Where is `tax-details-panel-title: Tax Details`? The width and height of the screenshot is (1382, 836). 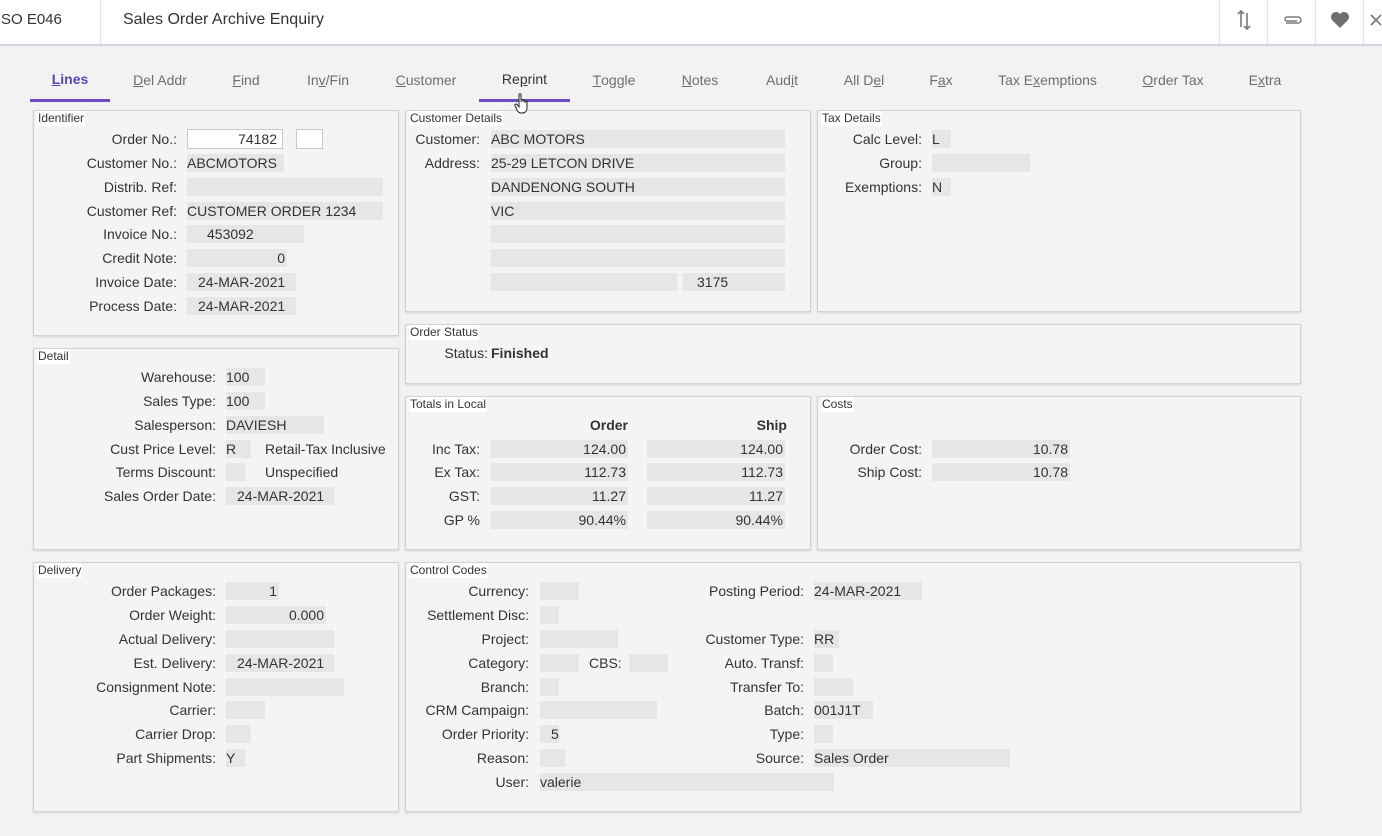 tax-details-panel-title: Tax Details is located at coordinates (851, 118).